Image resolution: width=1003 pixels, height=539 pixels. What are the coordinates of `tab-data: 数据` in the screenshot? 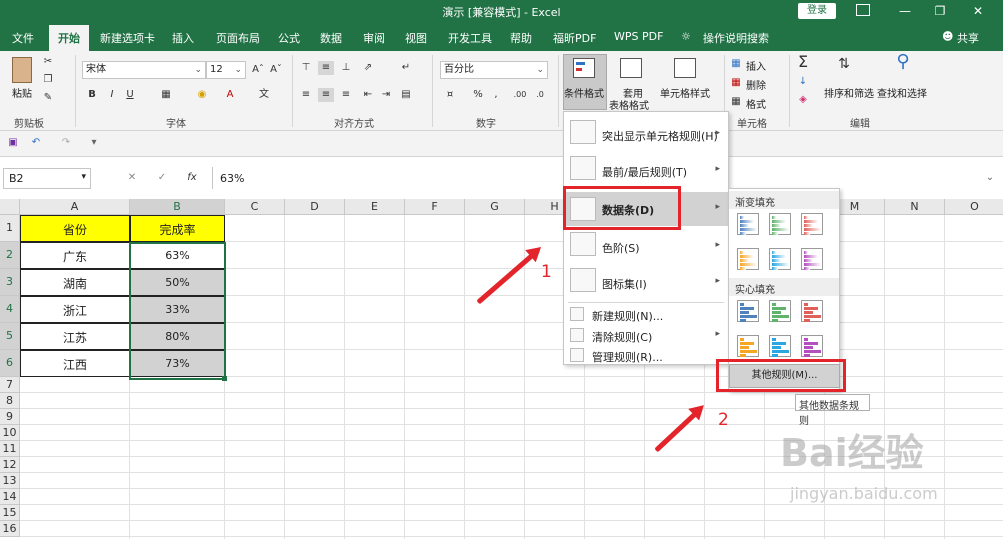 It's located at (331, 38).